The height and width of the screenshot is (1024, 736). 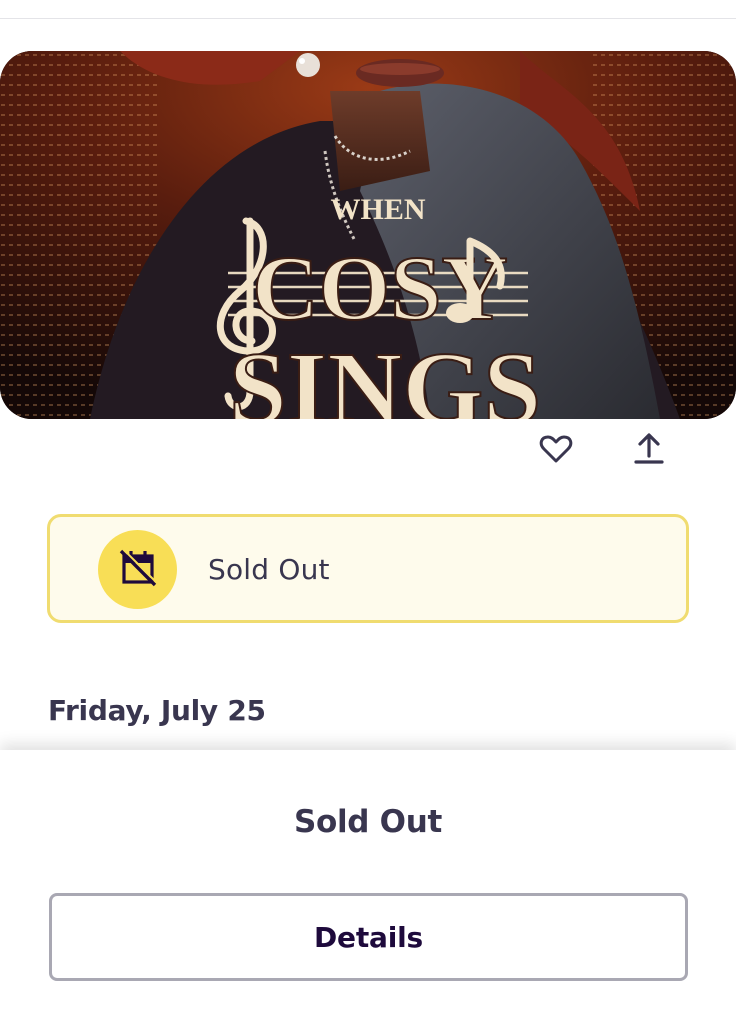 I want to click on calendar-slash-icon, so click(x=138, y=569).